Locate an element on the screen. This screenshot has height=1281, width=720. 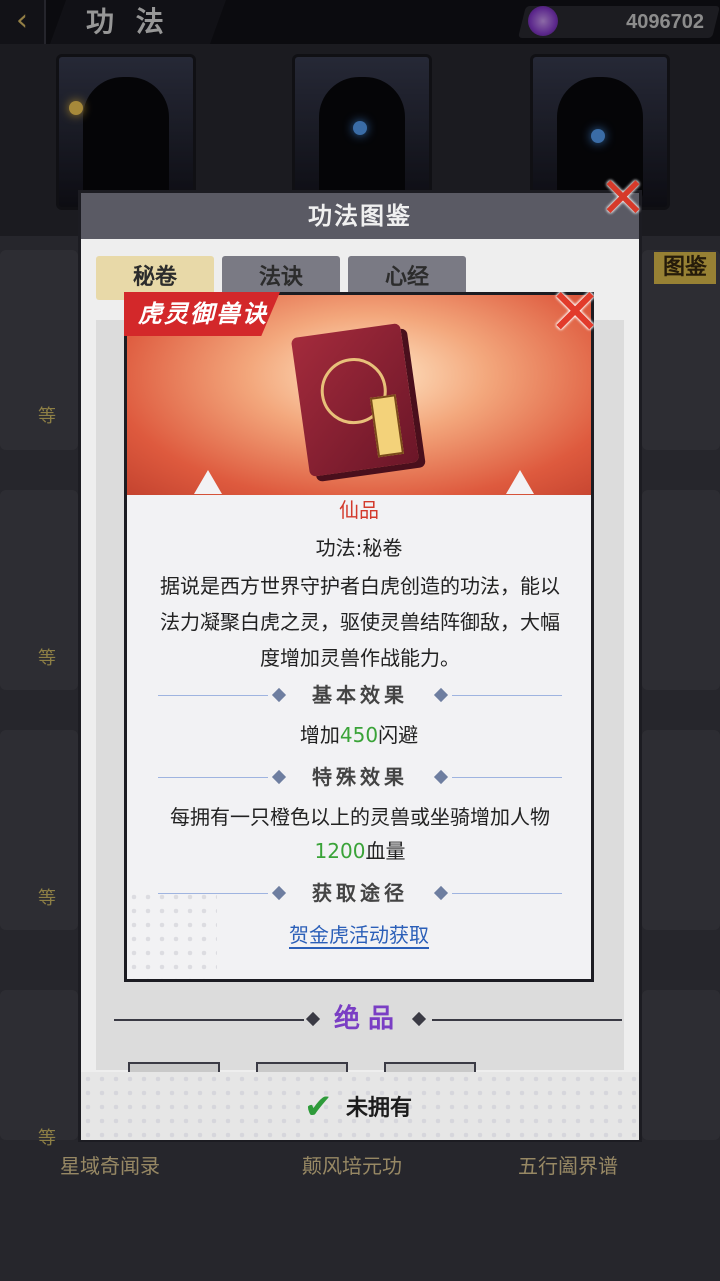
grade-divider: 绝品 is located at coordinates (368, 1019).